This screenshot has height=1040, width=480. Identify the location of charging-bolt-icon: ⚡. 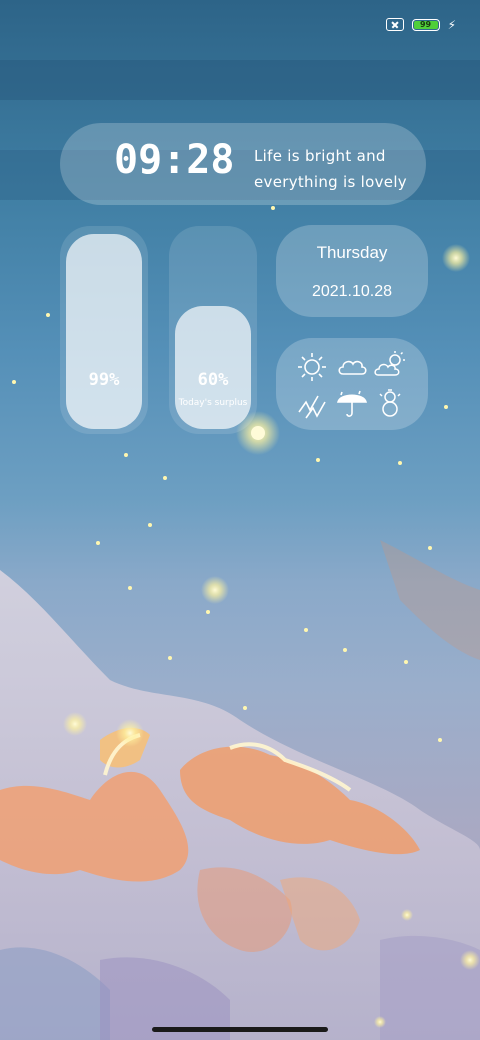
(451, 24).